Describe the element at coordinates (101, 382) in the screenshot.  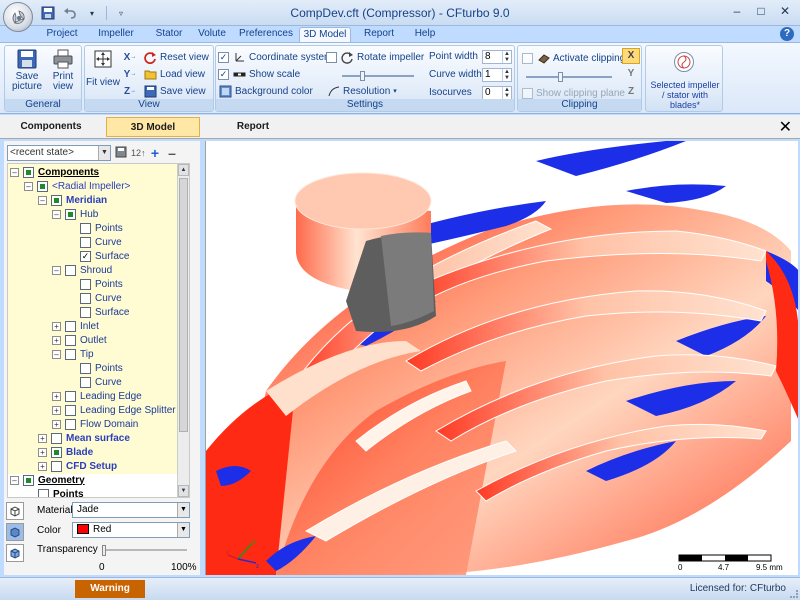
I see `tree-node-tip-curve: Curve` at that location.